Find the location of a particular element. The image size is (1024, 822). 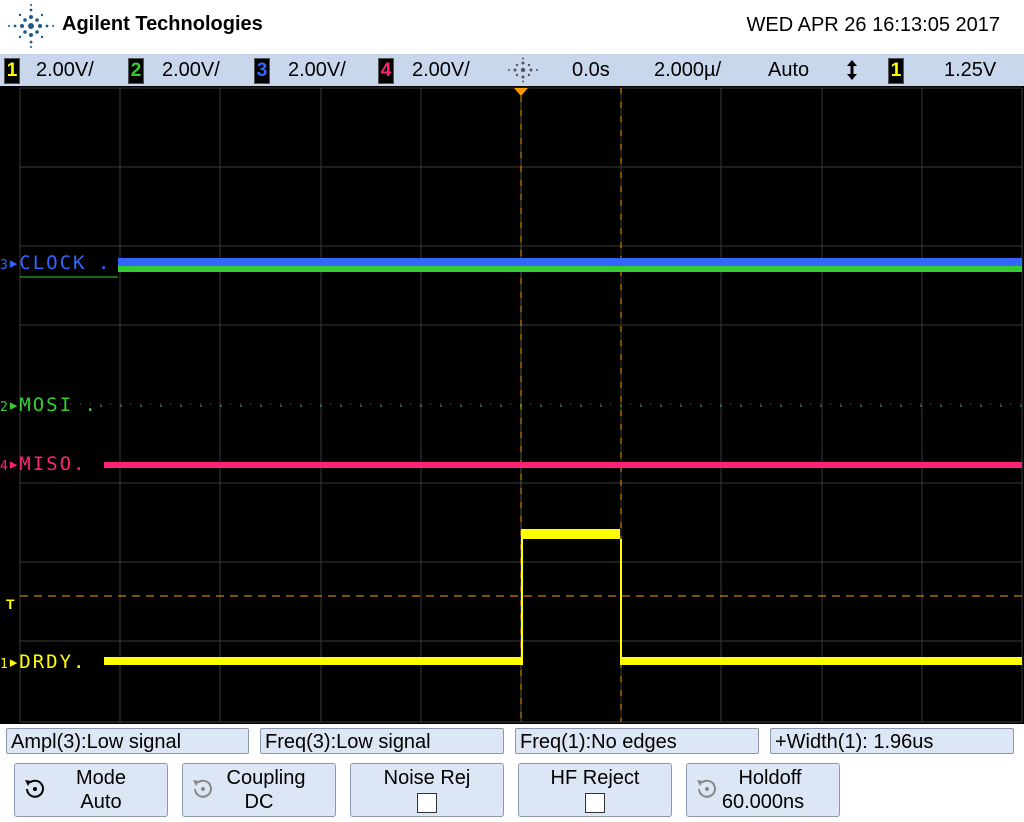

channel-4-label: 4▸MISO. is located at coordinates (42, 464).